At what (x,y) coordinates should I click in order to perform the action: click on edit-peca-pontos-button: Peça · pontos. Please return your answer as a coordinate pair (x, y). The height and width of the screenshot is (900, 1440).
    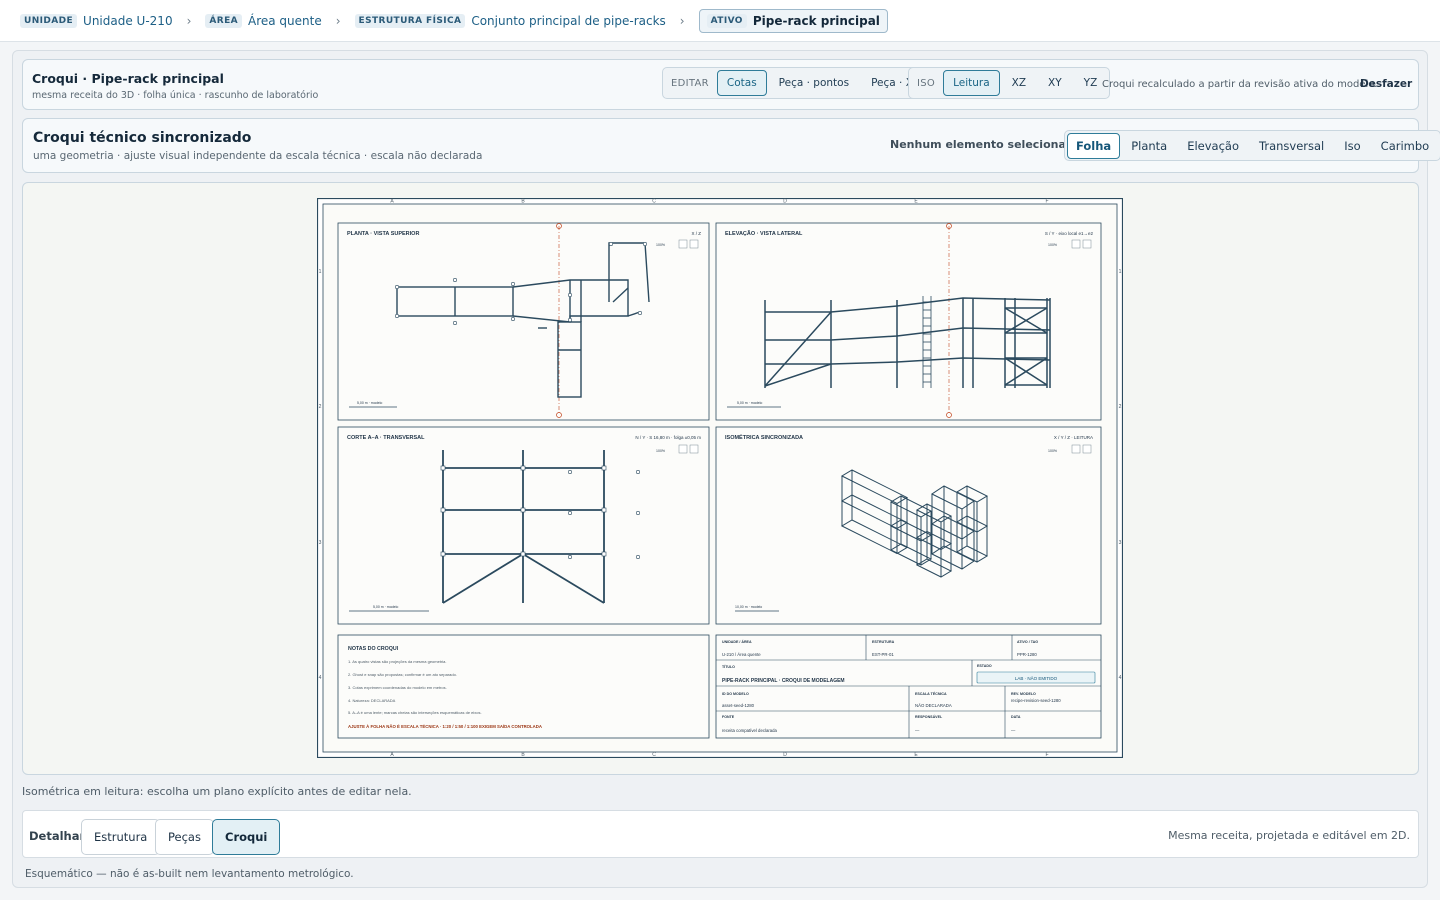
    Looking at the image, I should click on (814, 83).